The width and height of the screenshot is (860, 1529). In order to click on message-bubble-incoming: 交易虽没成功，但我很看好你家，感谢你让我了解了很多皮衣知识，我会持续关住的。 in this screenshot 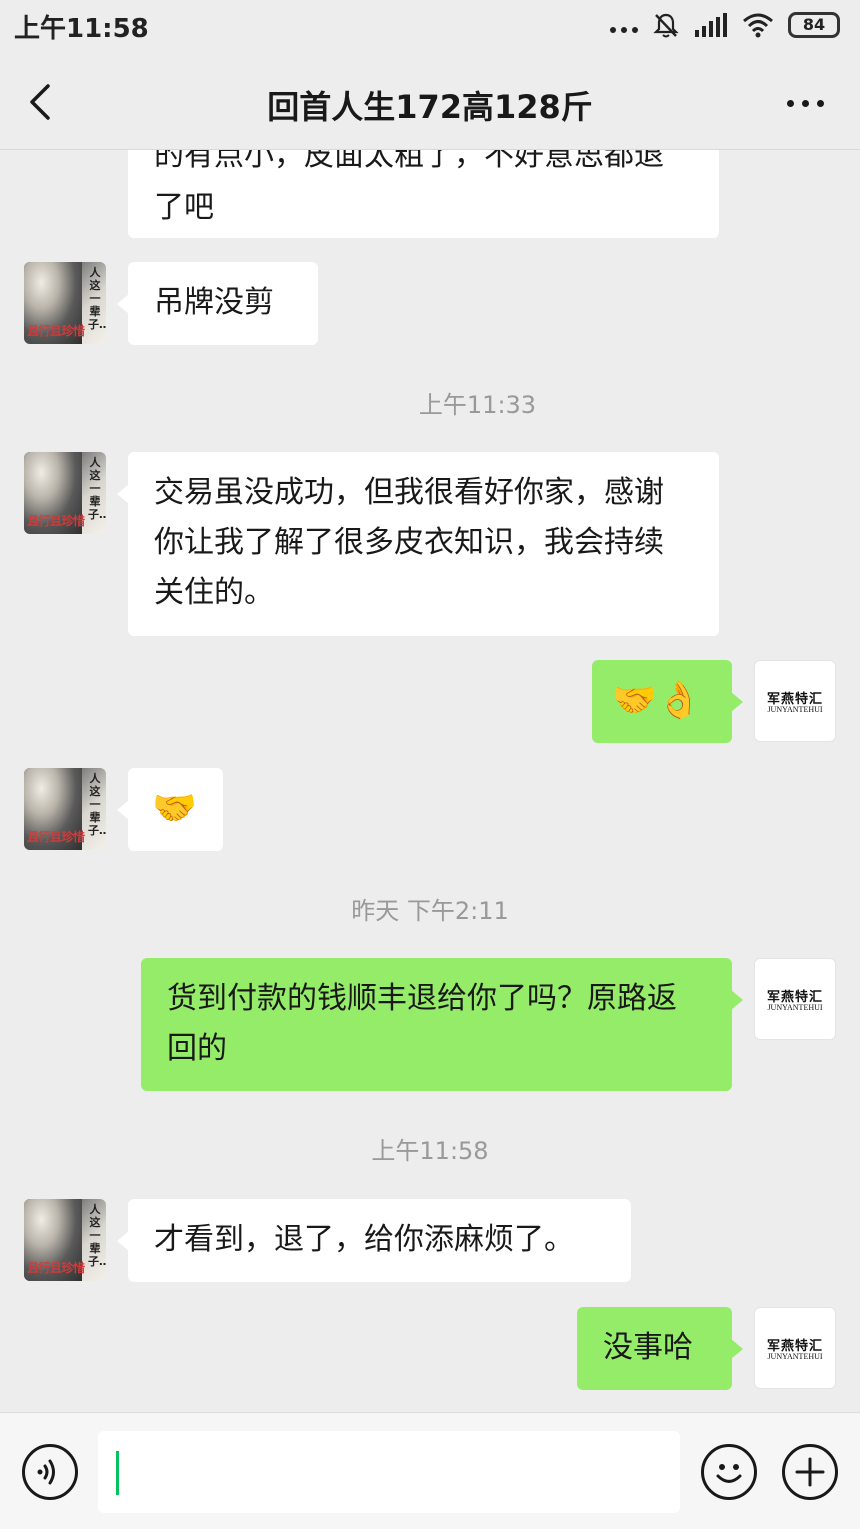, I will do `click(418, 544)`.